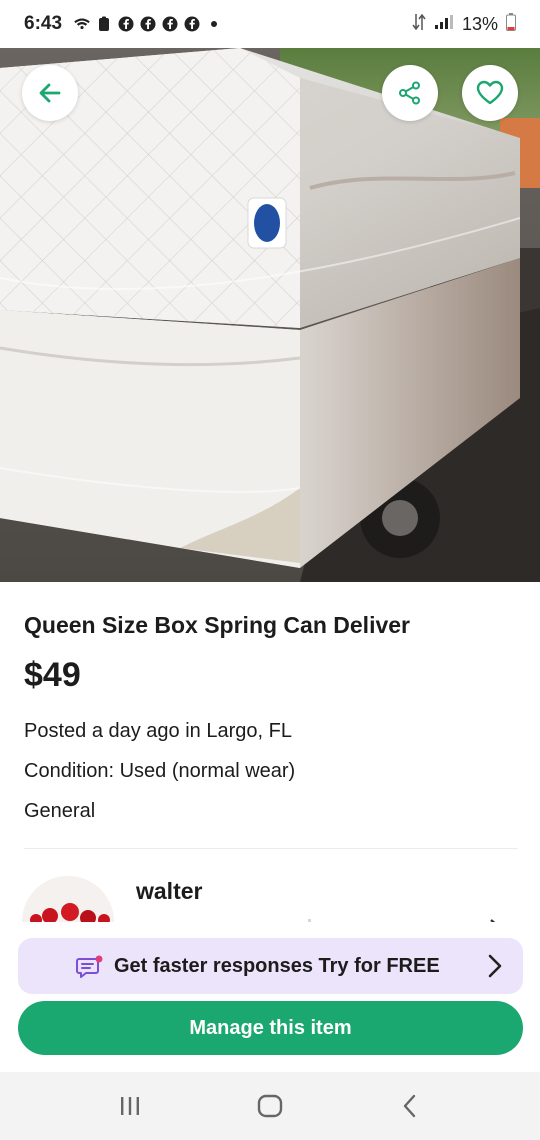 The image size is (540, 1140). What do you see at coordinates (89, 966) in the screenshot?
I see `chat-sparkle-icon` at bounding box center [89, 966].